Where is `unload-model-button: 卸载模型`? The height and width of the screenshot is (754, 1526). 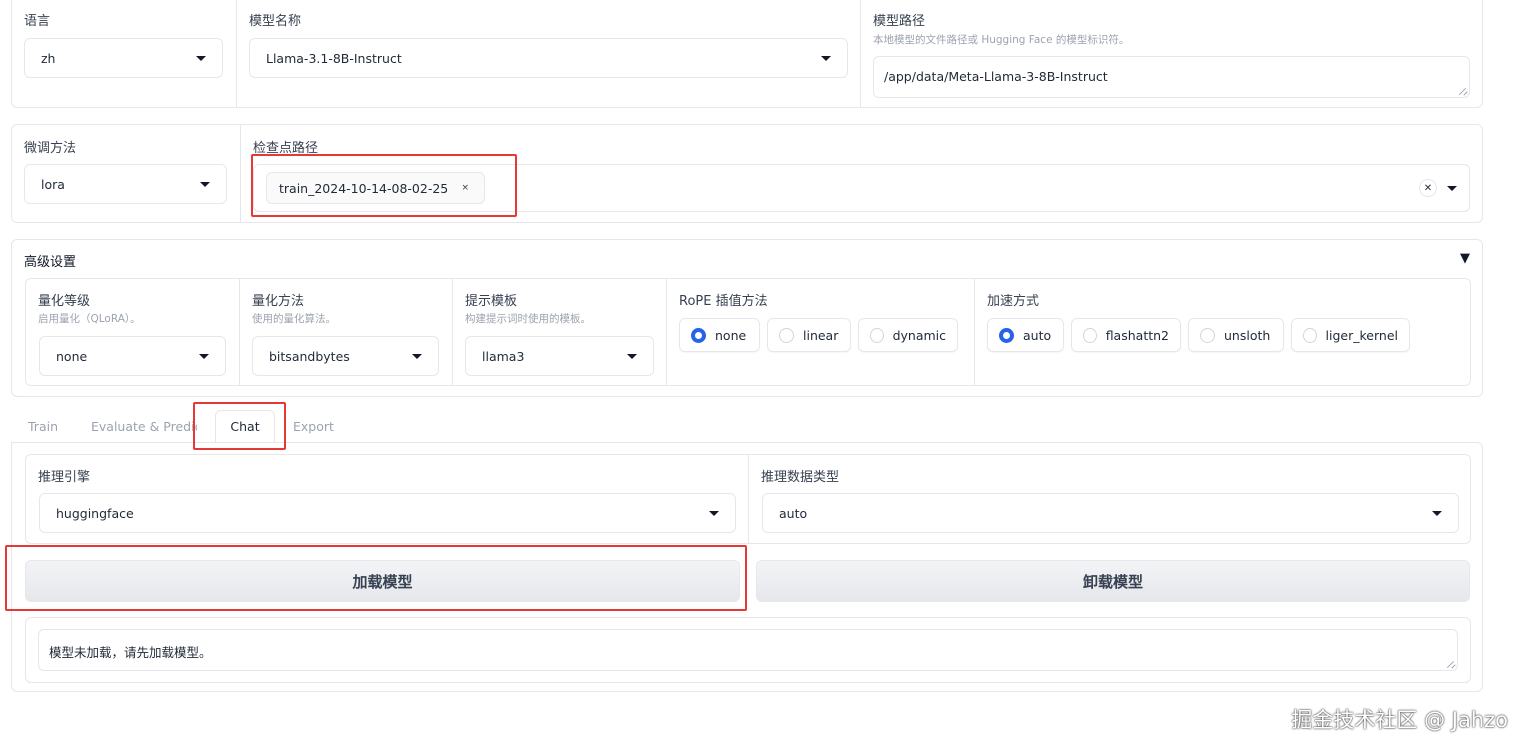
unload-model-button: 卸载模型 is located at coordinates (1113, 581).